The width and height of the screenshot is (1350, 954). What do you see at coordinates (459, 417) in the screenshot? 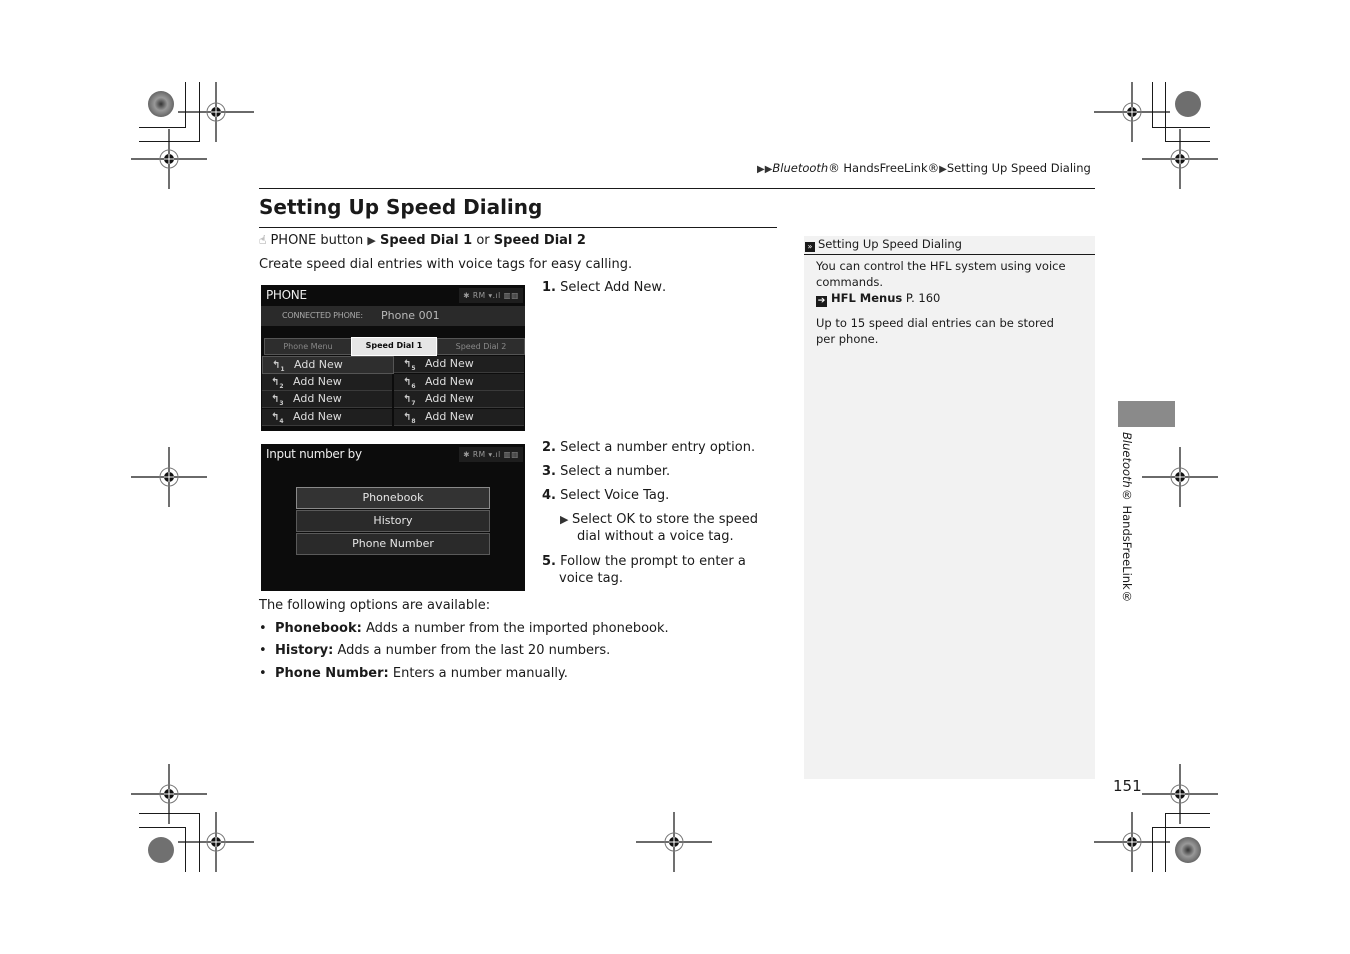
I see `speed-dial-entry: ↰8 Add New` at bounding box center [459, 417].